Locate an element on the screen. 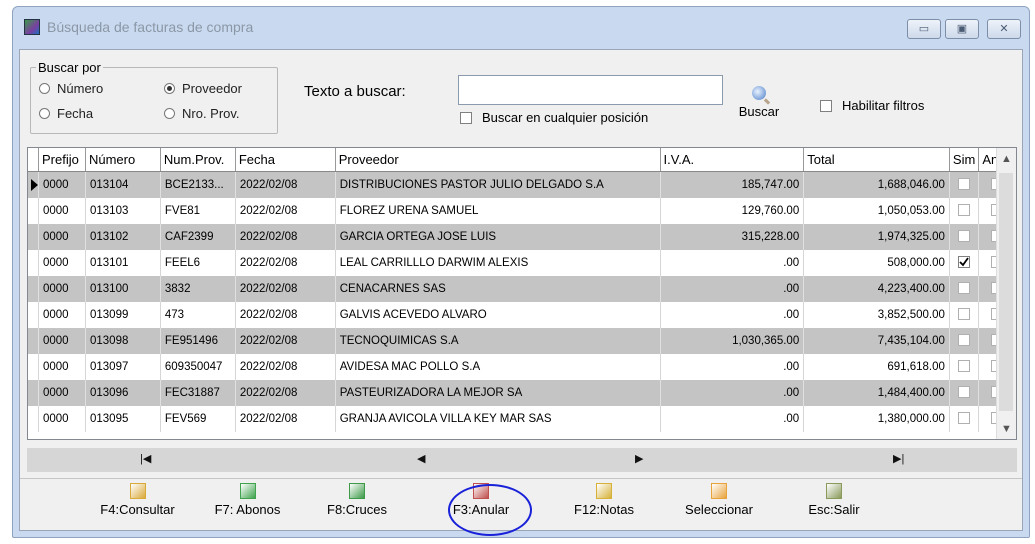 Image resolution: width=1035 pixels, height=544 pixels. cell-total: 4,223,400.00 is located at coordinates (876, 289).